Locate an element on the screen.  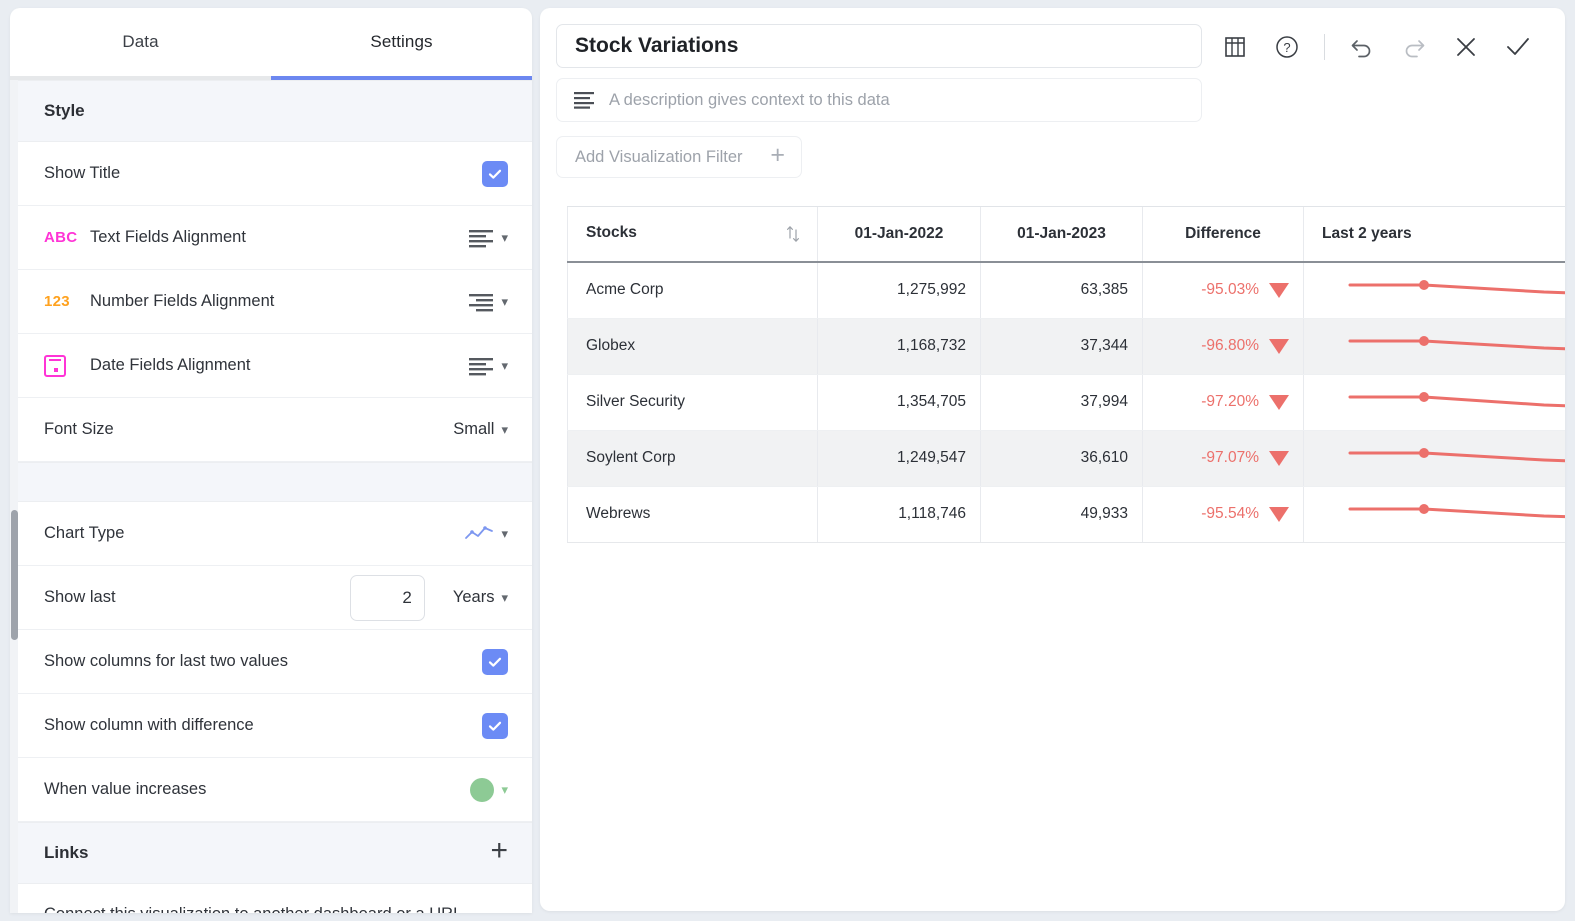
add-link-button: + is located at coordinates (499, 853).